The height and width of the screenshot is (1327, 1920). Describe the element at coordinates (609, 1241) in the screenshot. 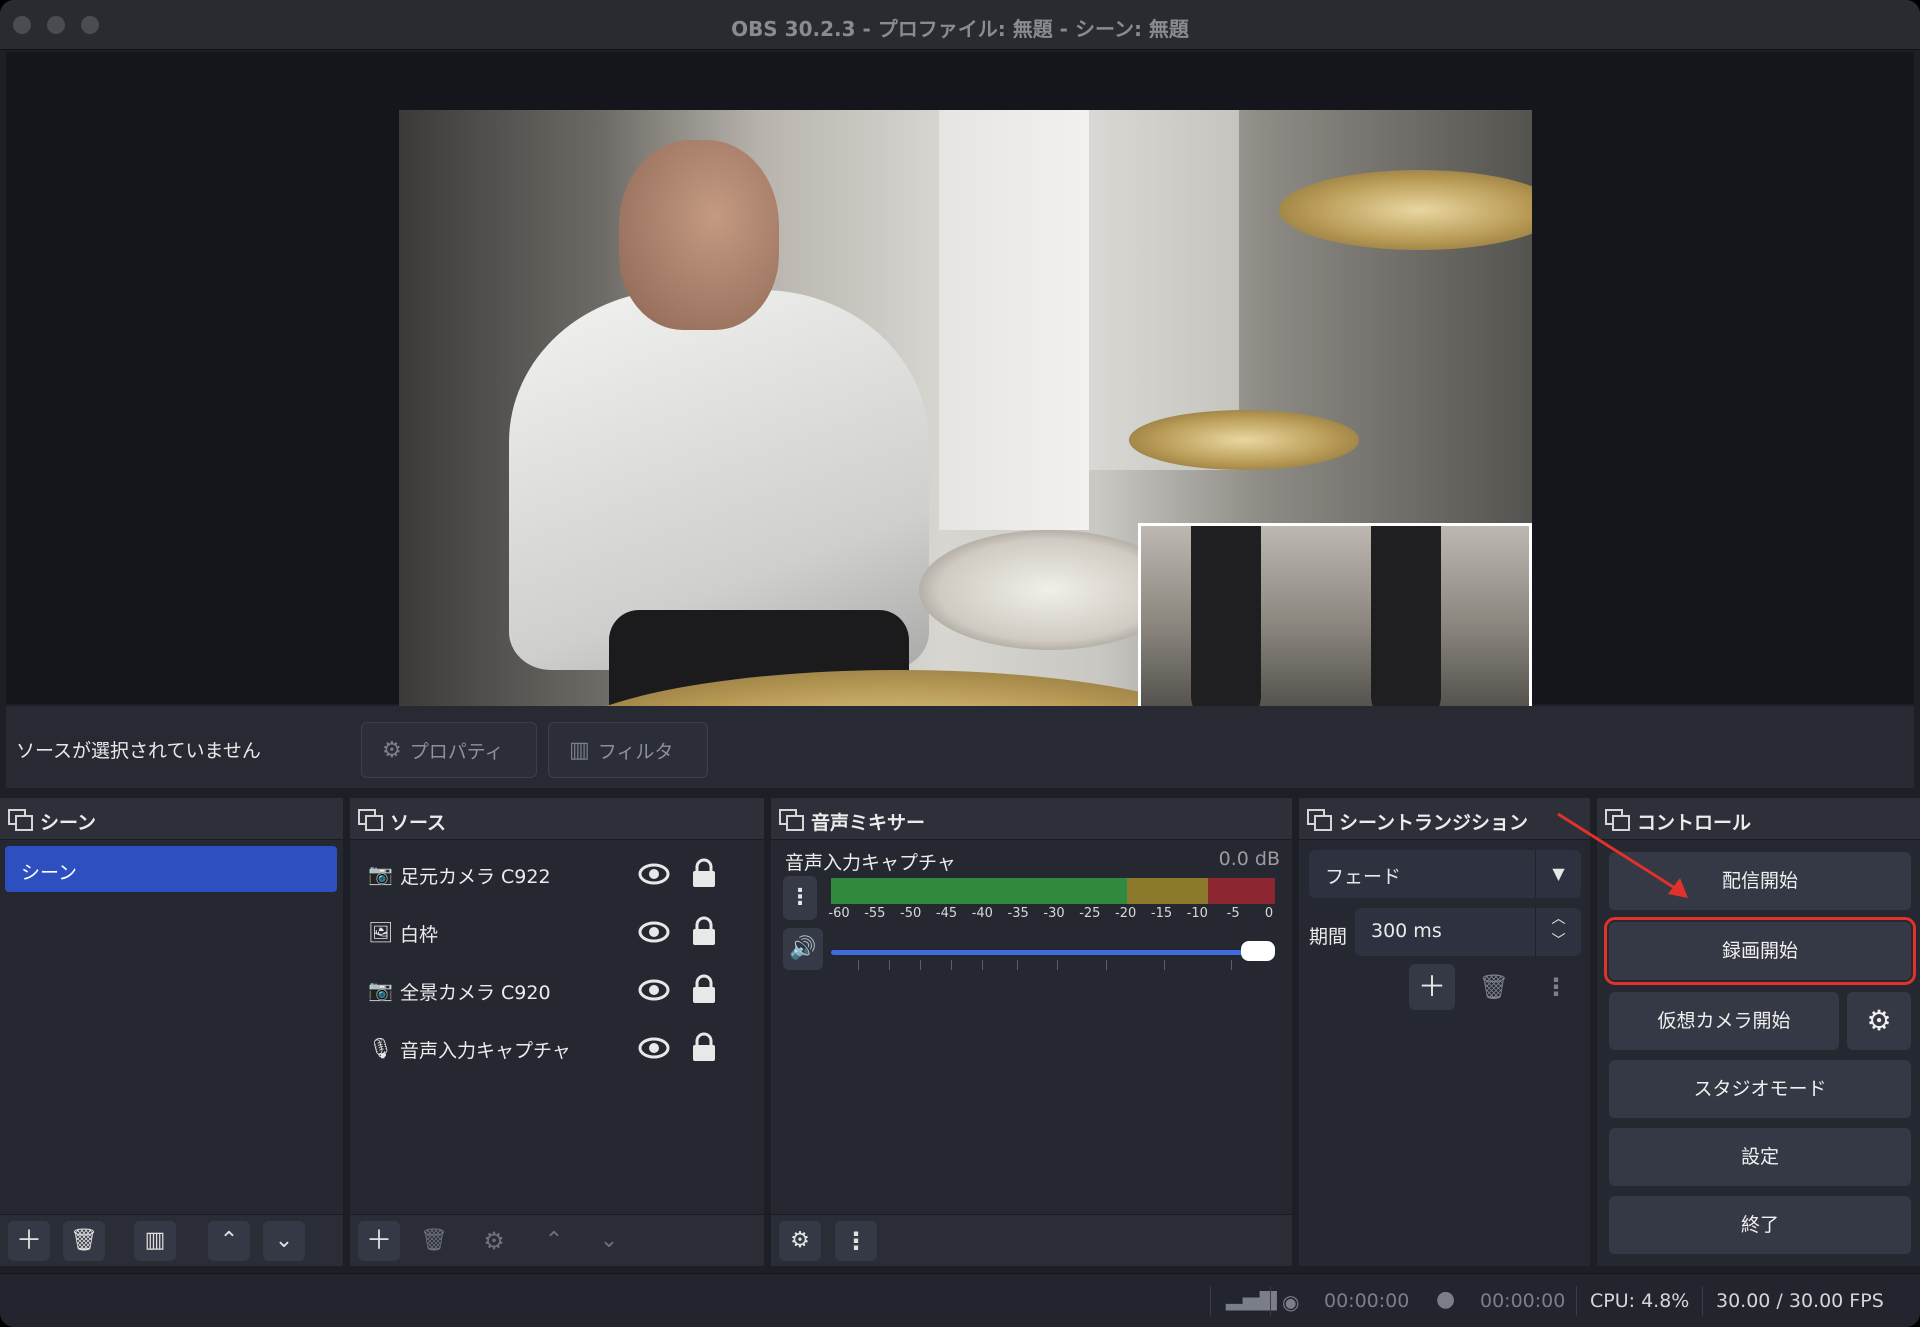

I see `move-source-down-button: ⌄` at that location.